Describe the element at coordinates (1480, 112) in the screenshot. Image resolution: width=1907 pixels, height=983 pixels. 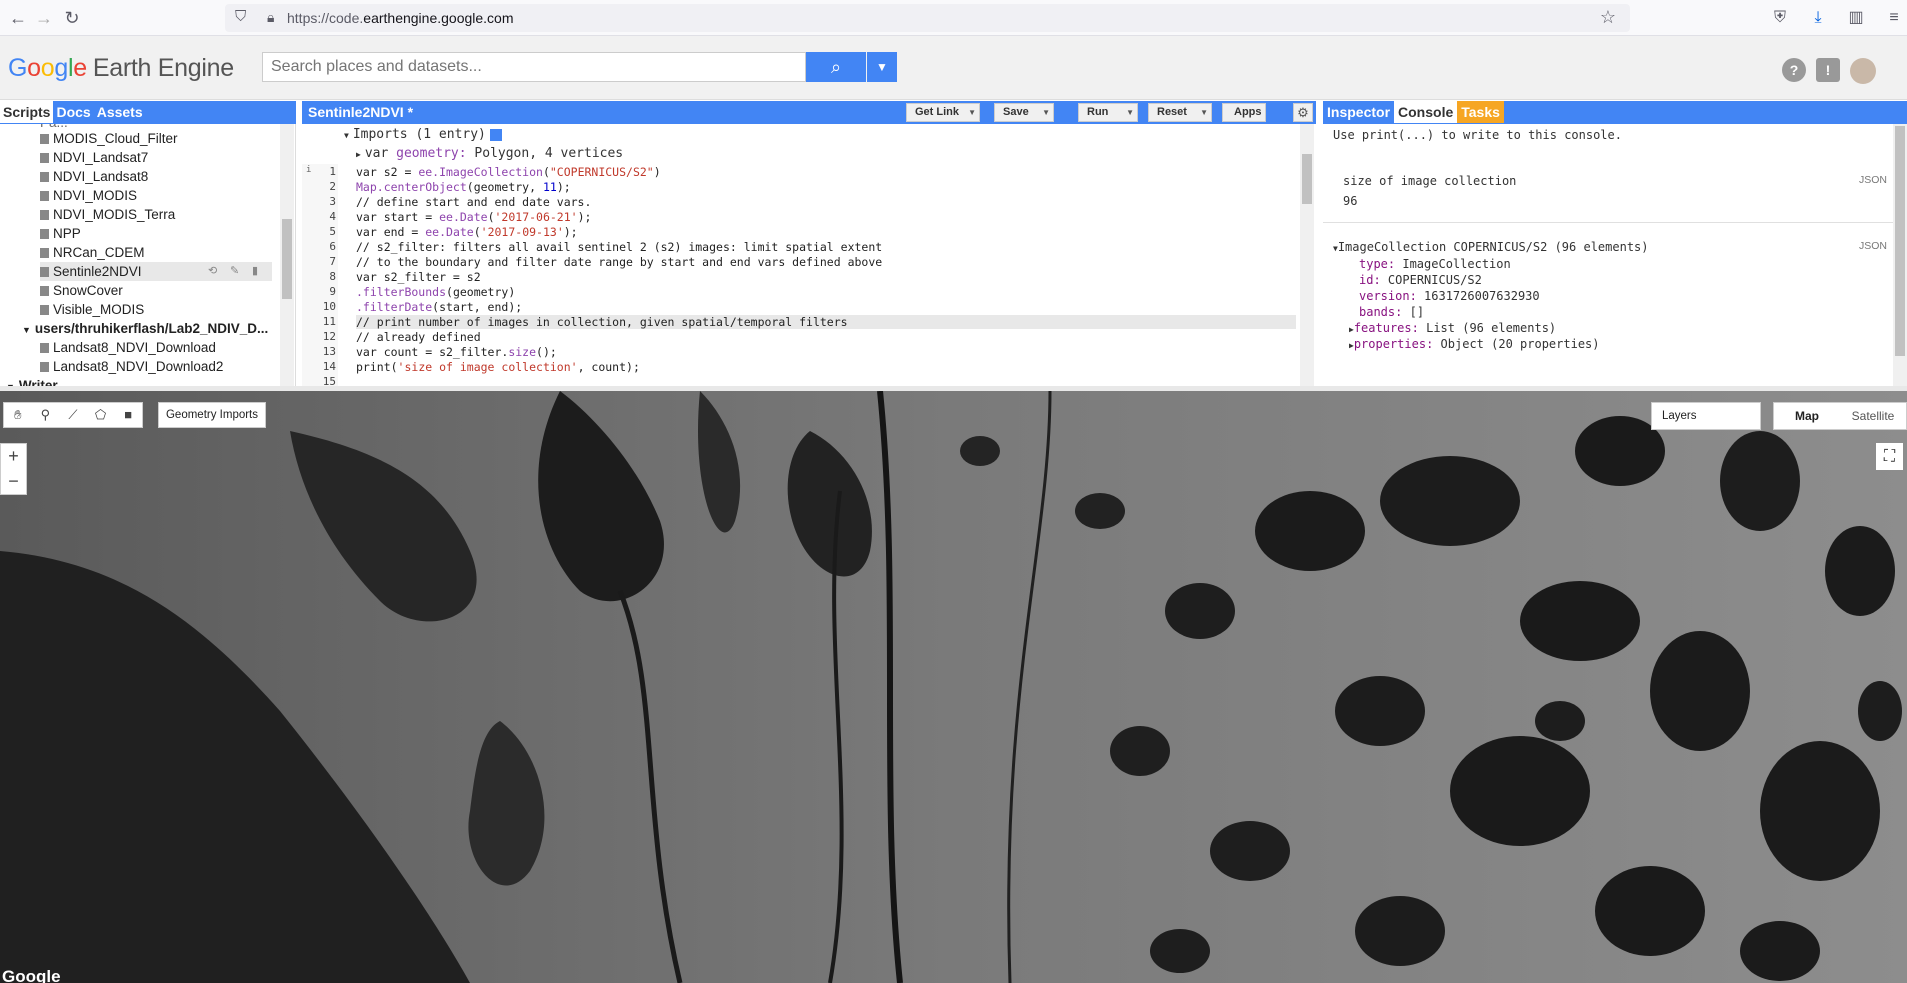
I see `tab-tasks: Tasks` at that location.